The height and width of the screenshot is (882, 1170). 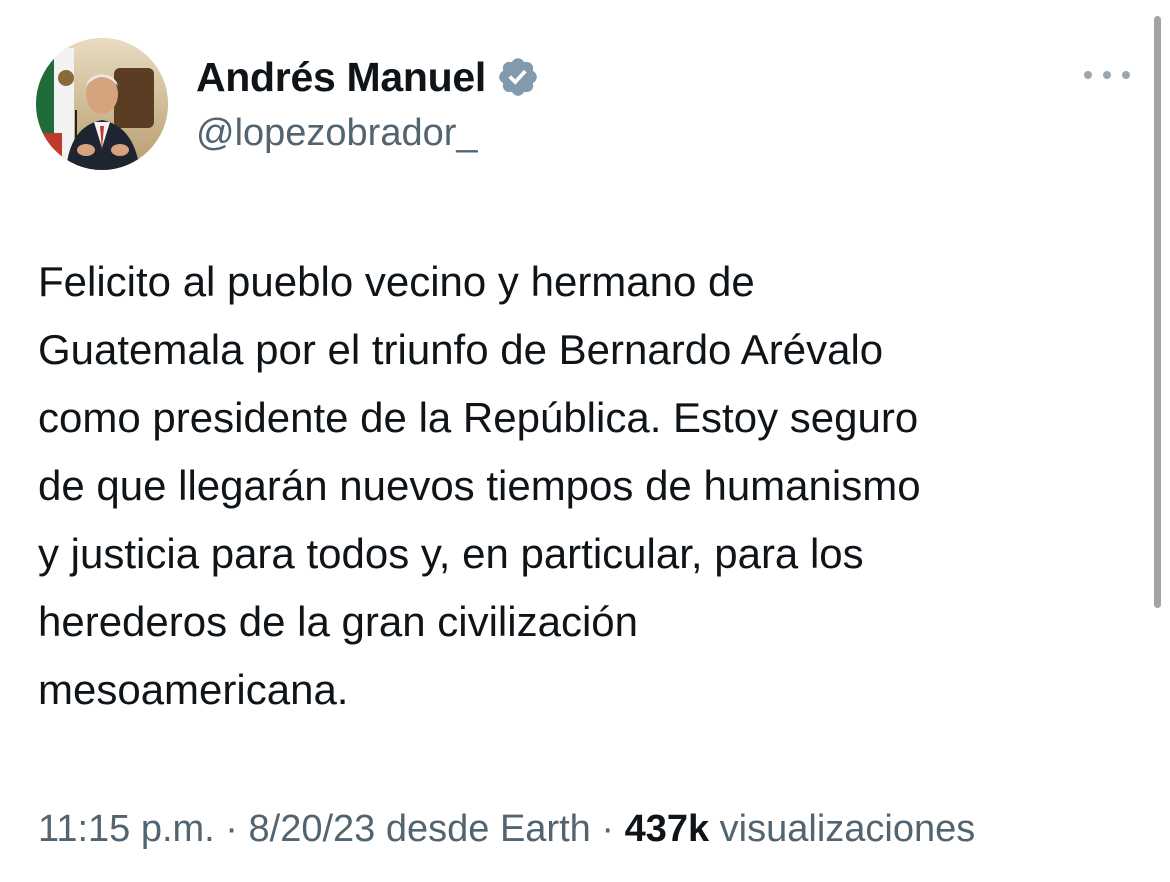 What do you see at coordinates (396, 281) in the screenshot?
I see `tweet-text-line: Felicito al pueblo vecino y hermano de` at bounding box center [396, 281].